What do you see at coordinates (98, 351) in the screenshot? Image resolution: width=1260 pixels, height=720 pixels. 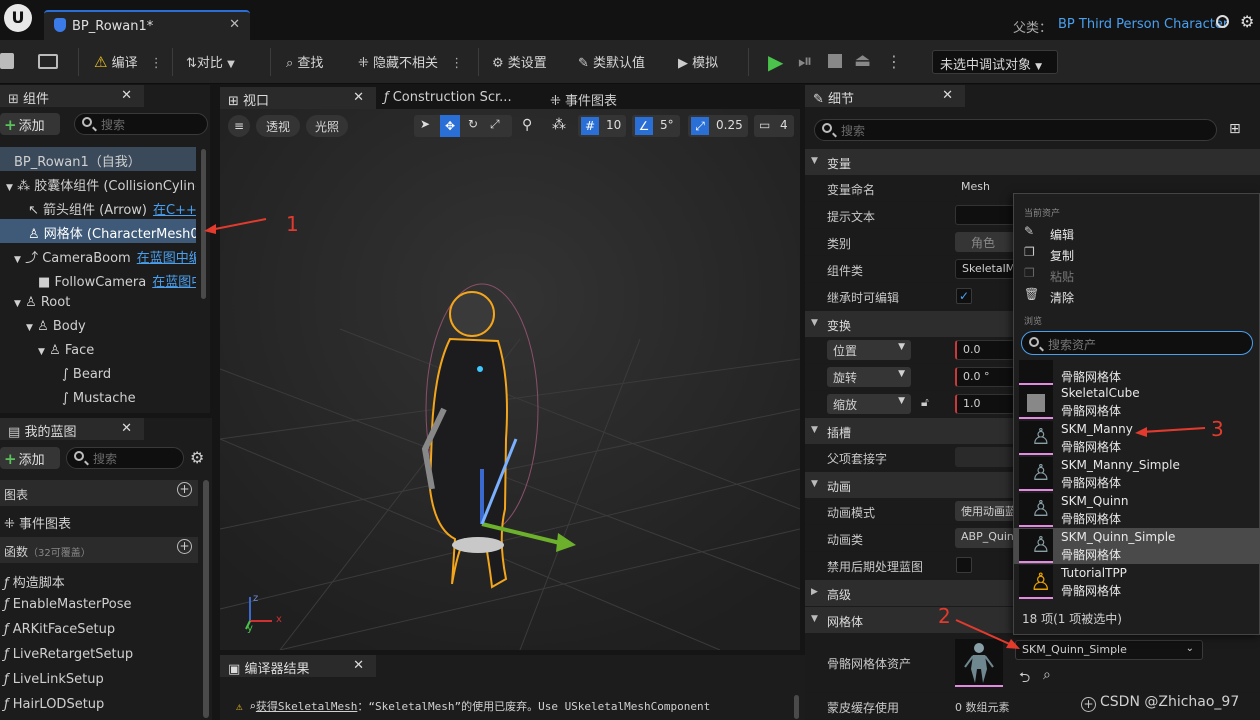 I see `tree-row-face: ▼ ♙ Face` at bounding box center [98, 351].